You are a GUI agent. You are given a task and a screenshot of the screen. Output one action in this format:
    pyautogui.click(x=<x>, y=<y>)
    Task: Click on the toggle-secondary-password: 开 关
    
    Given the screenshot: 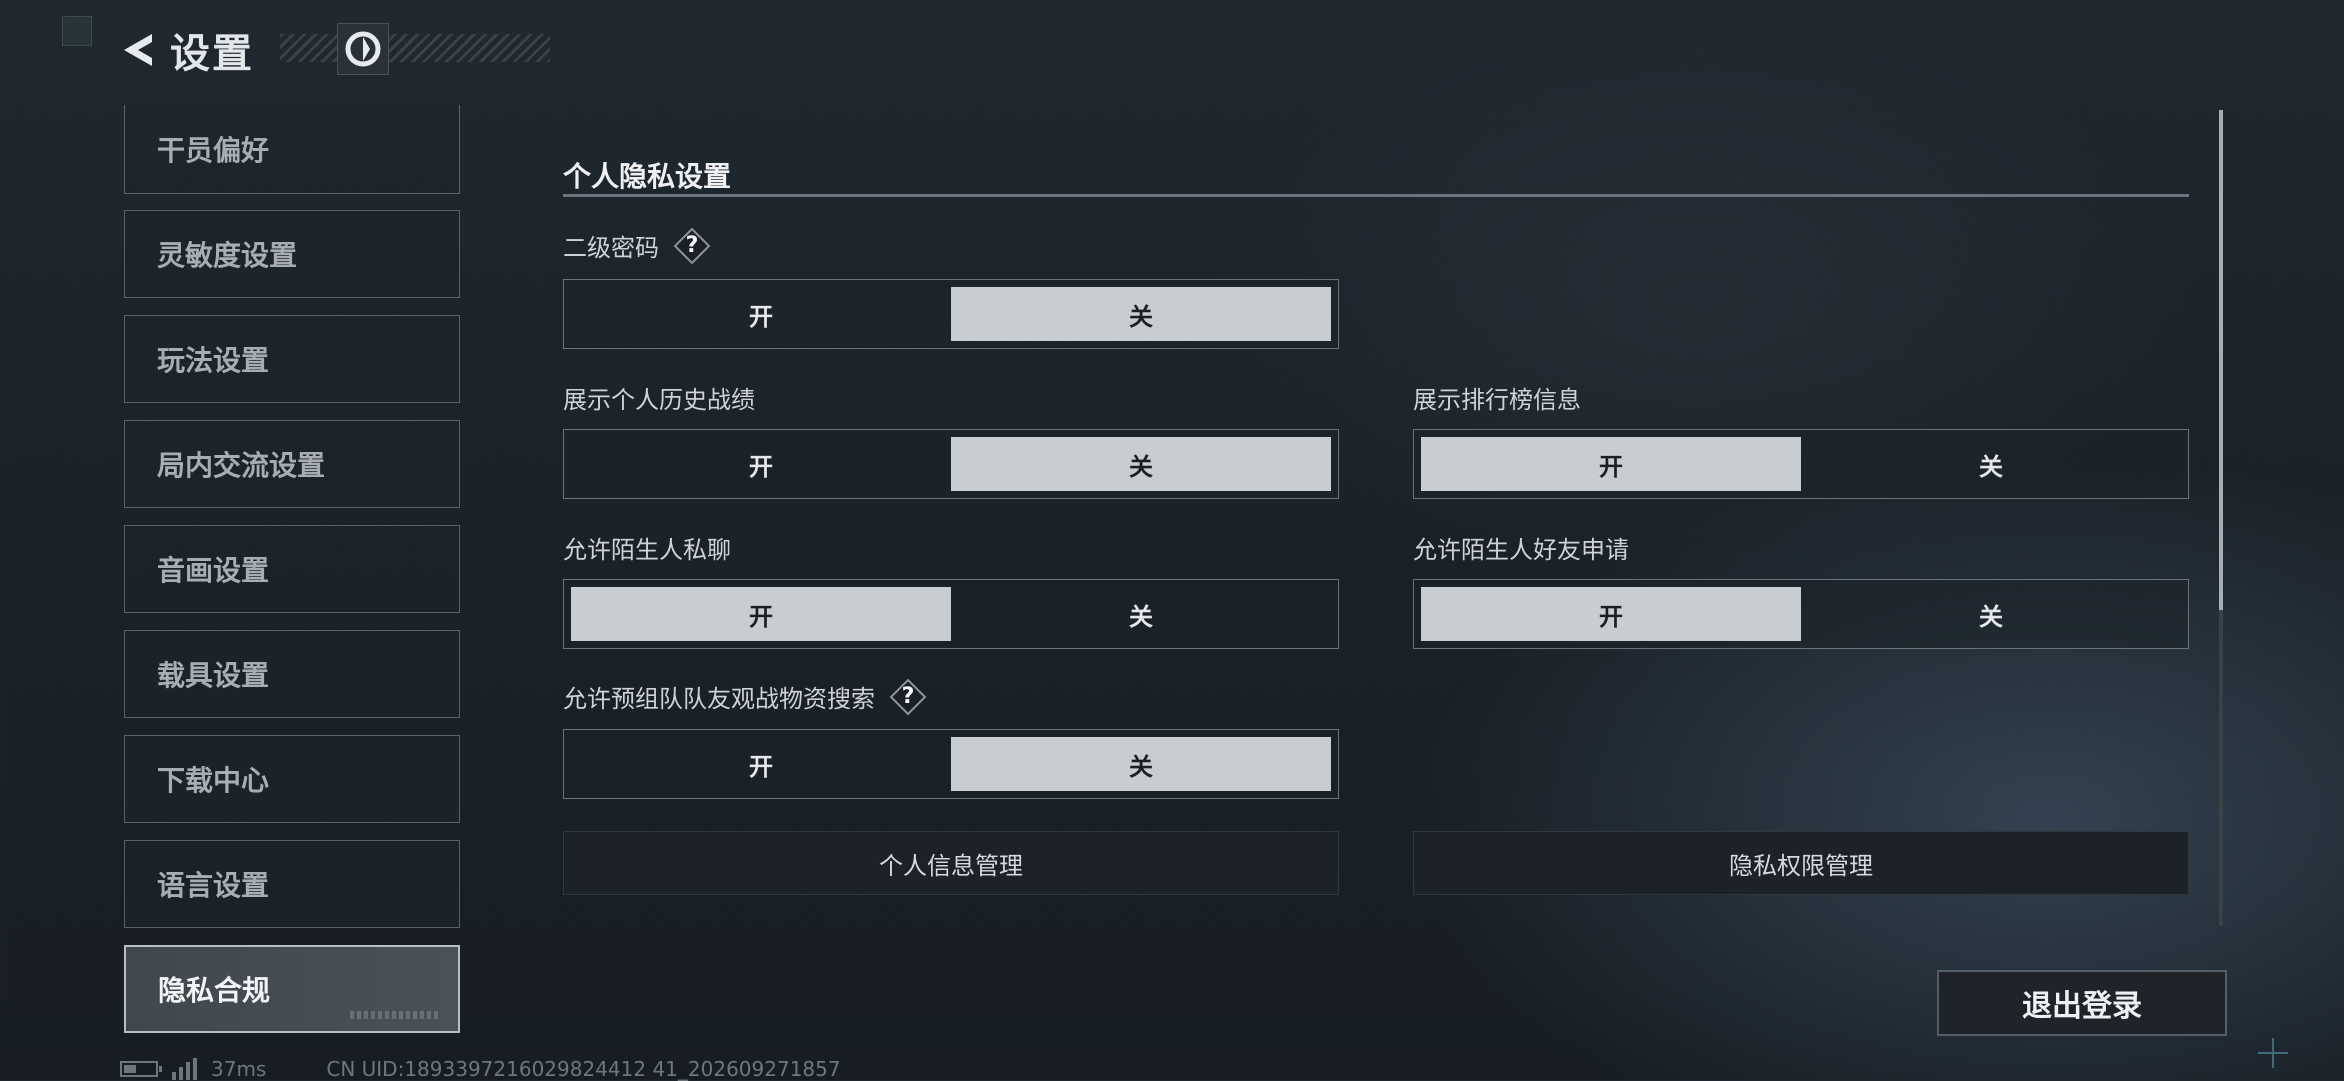 What is the action you would take?
    pyautogui.click(x=951, y=314)
    